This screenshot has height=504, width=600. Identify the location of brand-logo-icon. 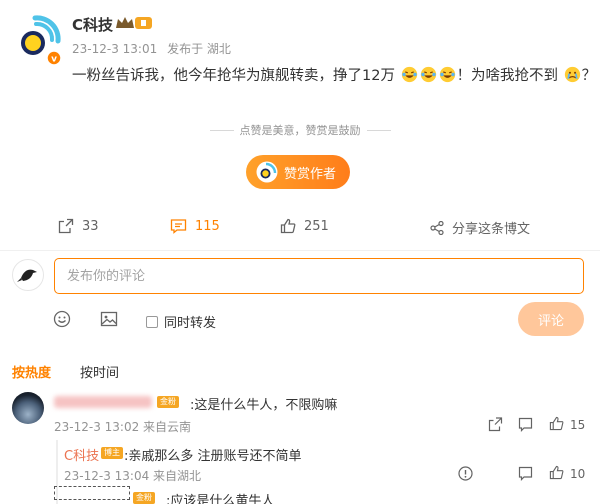
(267, 172).